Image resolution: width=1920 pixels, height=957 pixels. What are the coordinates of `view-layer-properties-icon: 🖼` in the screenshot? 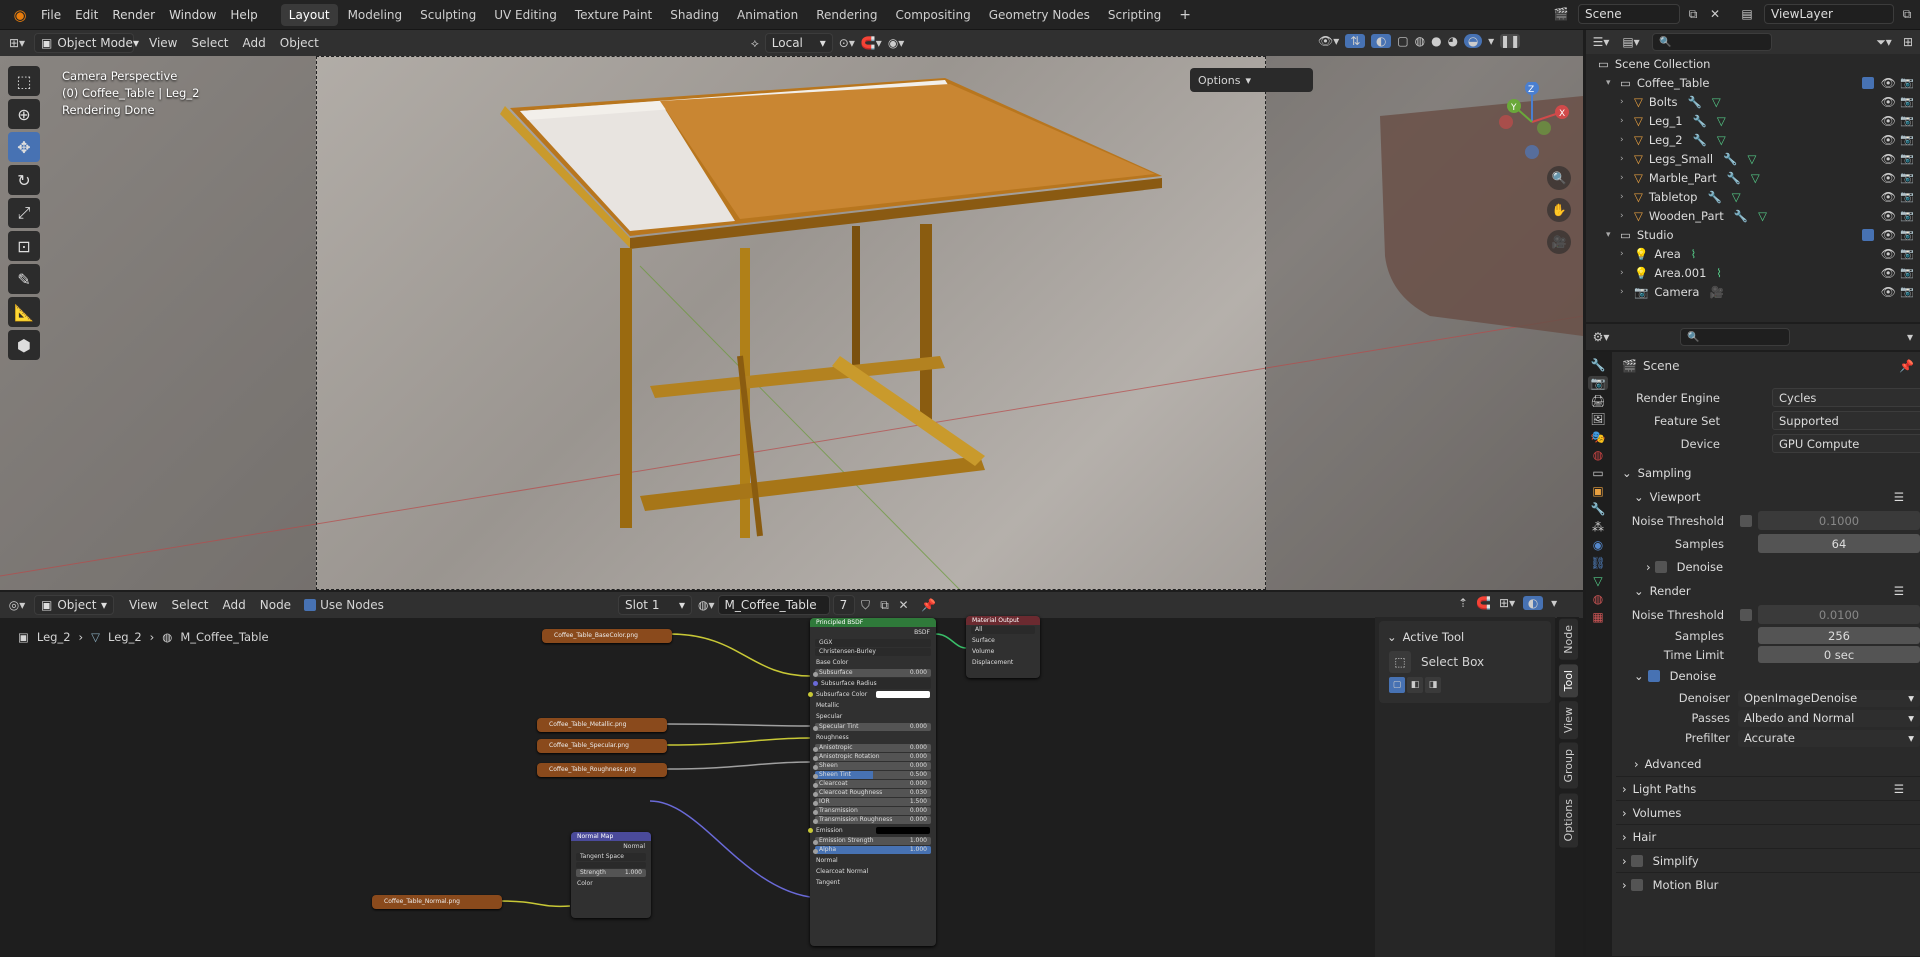 It's located at (1597, 419).